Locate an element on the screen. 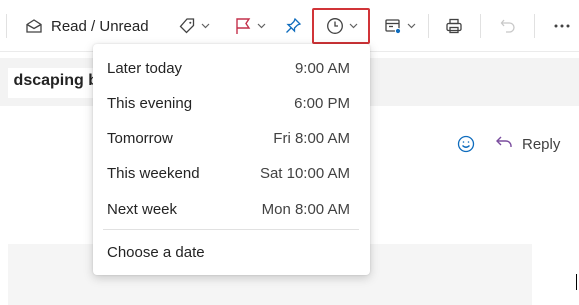 The height and width of the screenshot is (305, 579). menu-item-later-today: Later today 9:00 AM is located at coordinates (231, 68).